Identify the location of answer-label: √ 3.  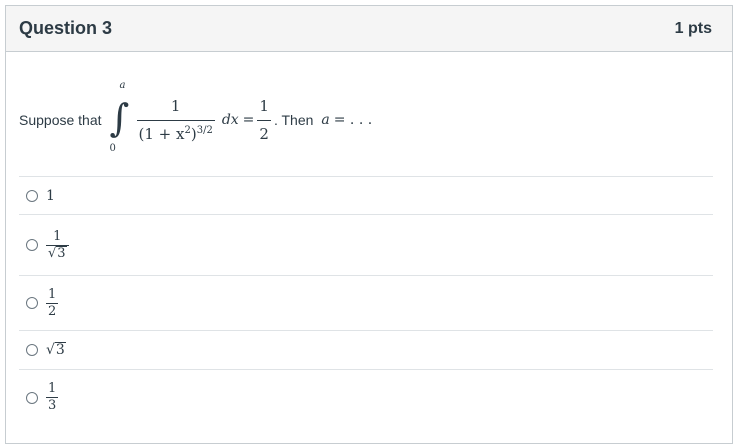
(56, 350).